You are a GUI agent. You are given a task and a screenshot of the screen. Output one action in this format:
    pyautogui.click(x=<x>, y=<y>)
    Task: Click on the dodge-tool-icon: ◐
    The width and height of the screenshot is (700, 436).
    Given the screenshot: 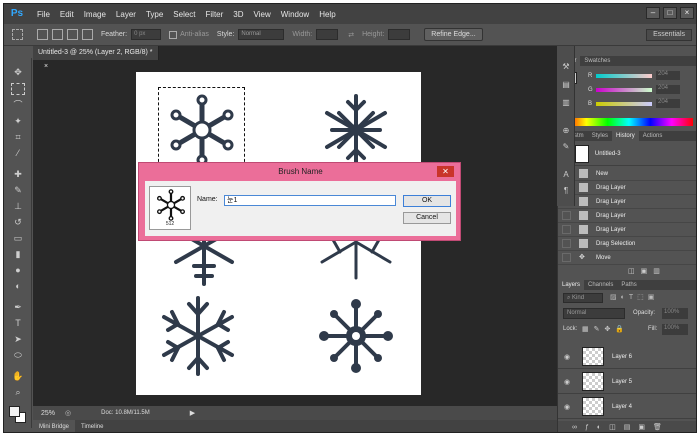 What is the action you would take?
    pyautogui.click(x=18, y=286)
    